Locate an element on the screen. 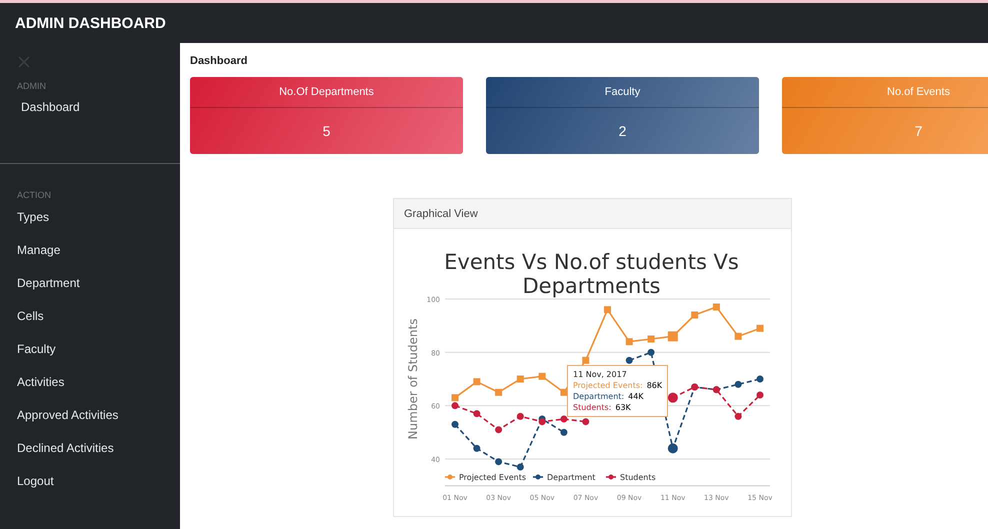  legend-label: Projected Events is located at coordinates (492, 477).